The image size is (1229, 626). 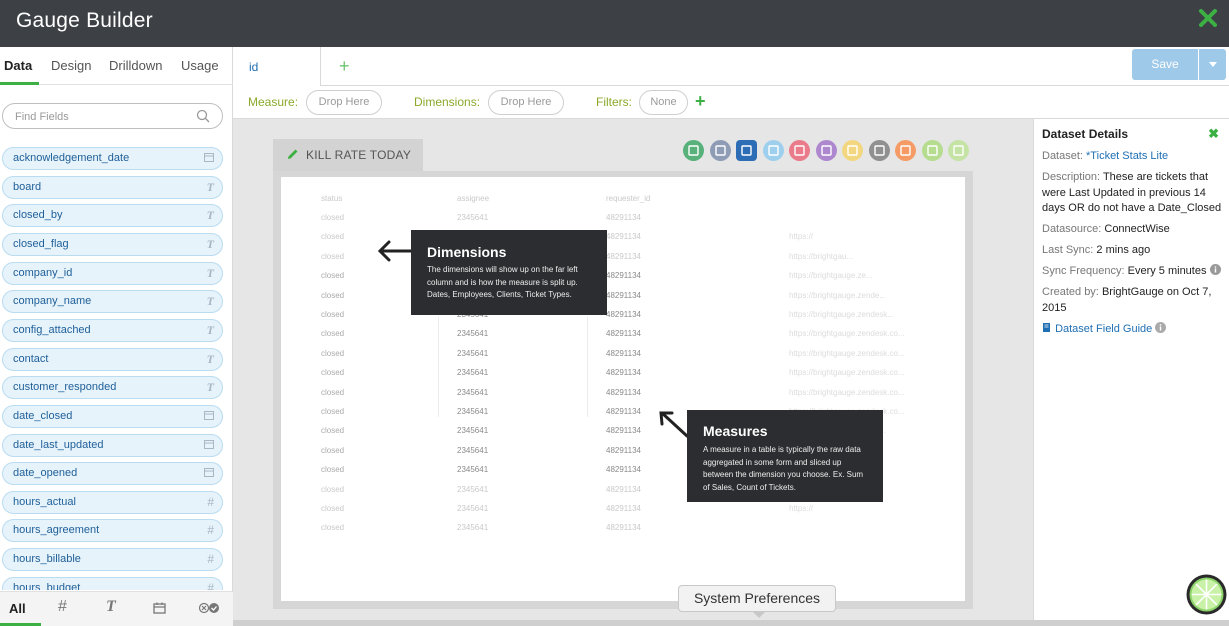 I want to click on field-name: closed_flag, so click(x=41, y=243).